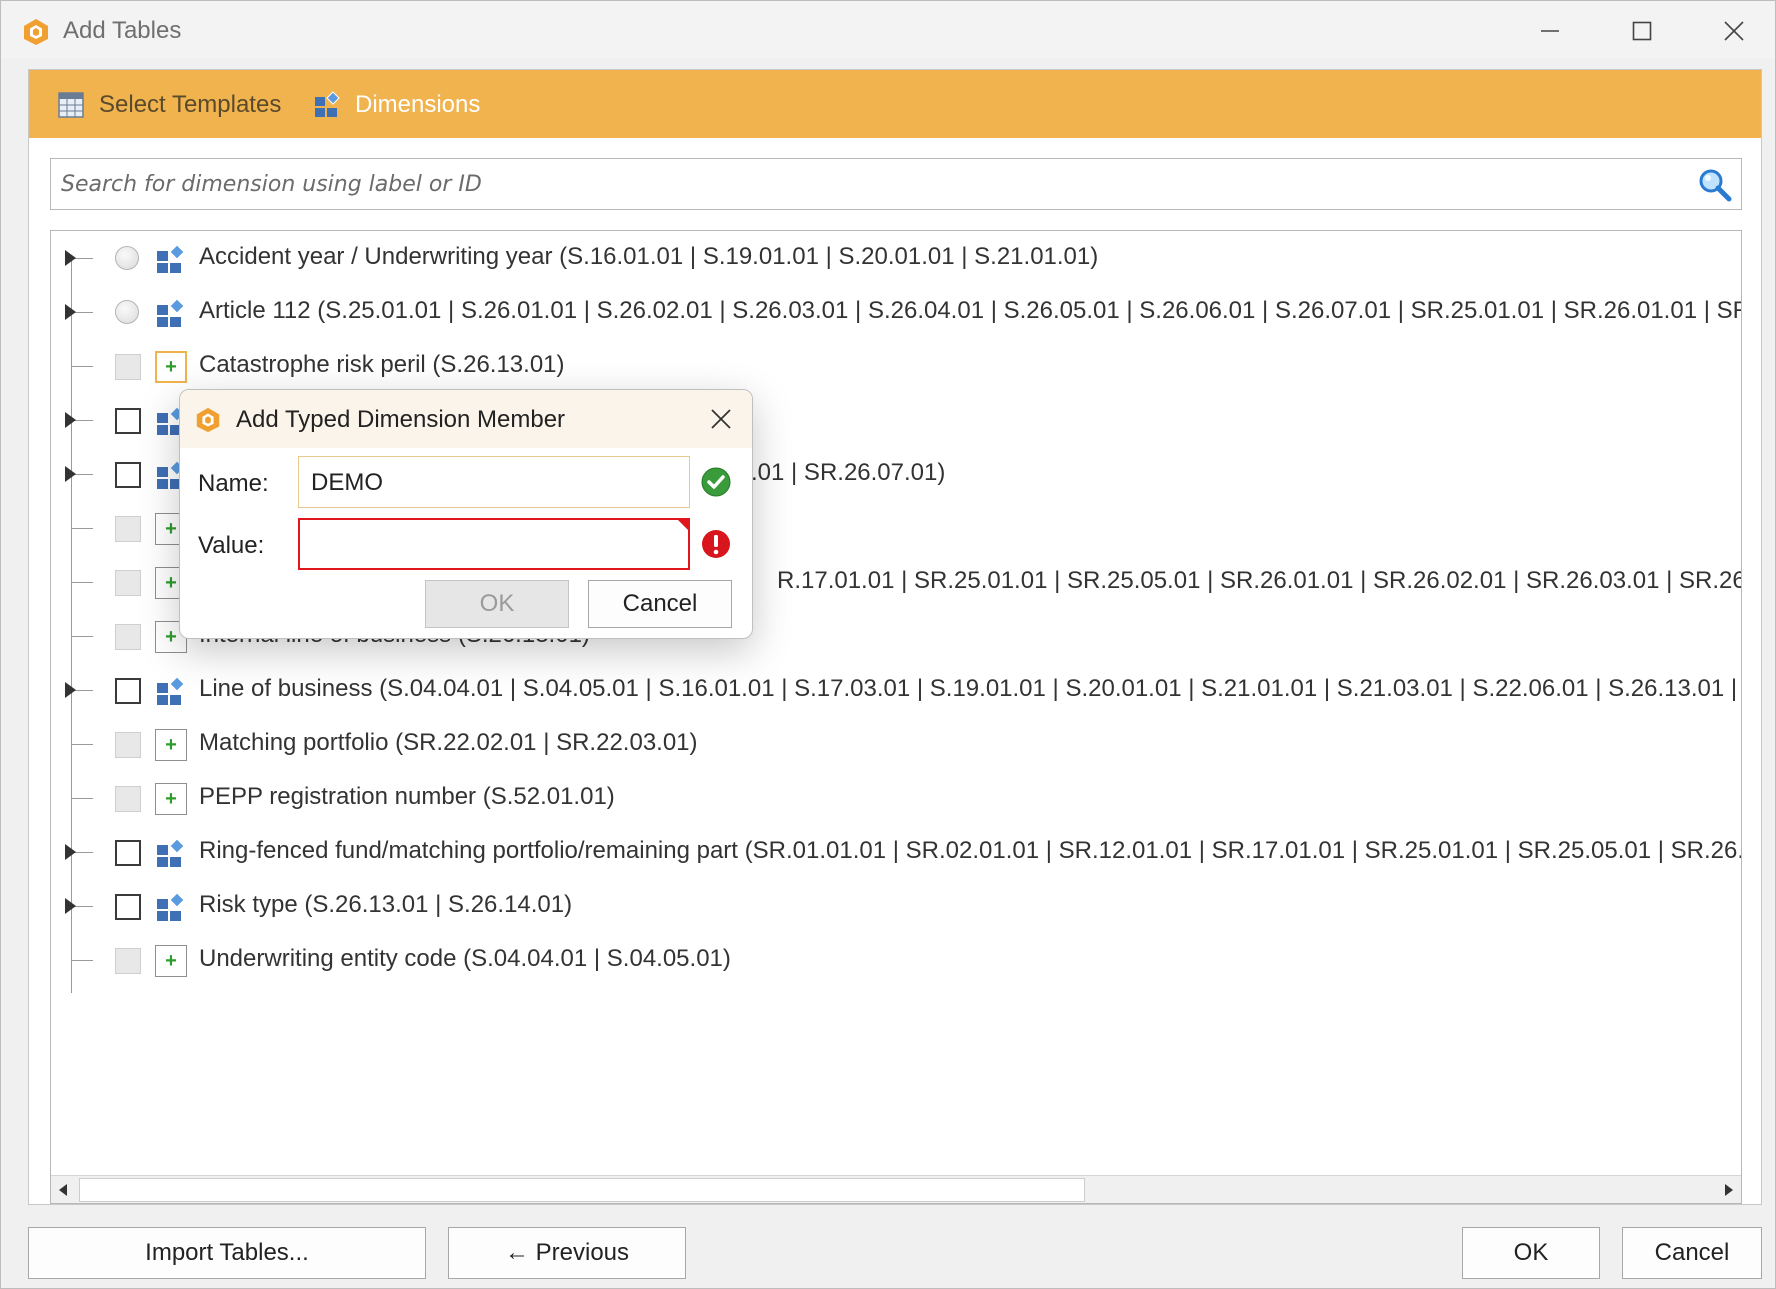  Describe the element at coordinates (861, 184) in the screenshot. I see `search-input` at that location.